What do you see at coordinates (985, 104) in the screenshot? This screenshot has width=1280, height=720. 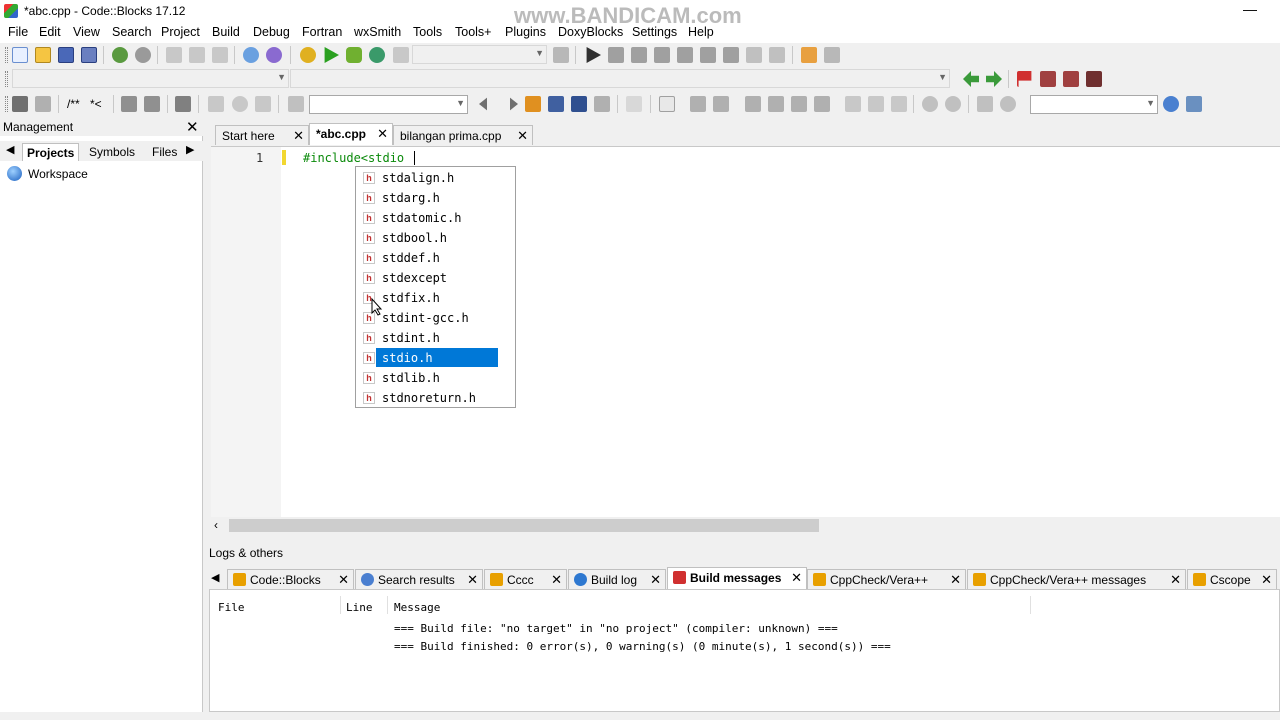 I see `s-tool-icon` at bounding box center [985, 104].